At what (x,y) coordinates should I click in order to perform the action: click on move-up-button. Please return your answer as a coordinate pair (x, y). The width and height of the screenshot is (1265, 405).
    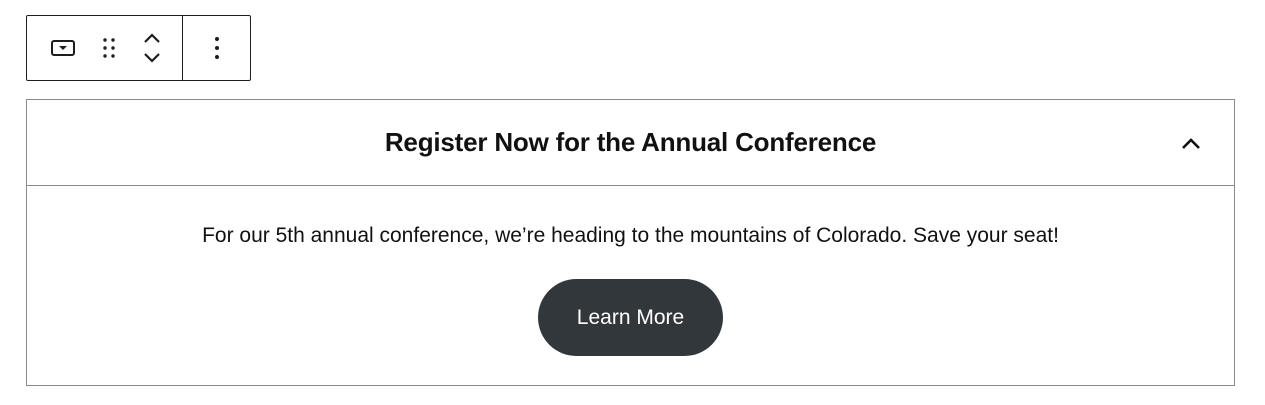
    Looking at the image, I should click on (152, 38).